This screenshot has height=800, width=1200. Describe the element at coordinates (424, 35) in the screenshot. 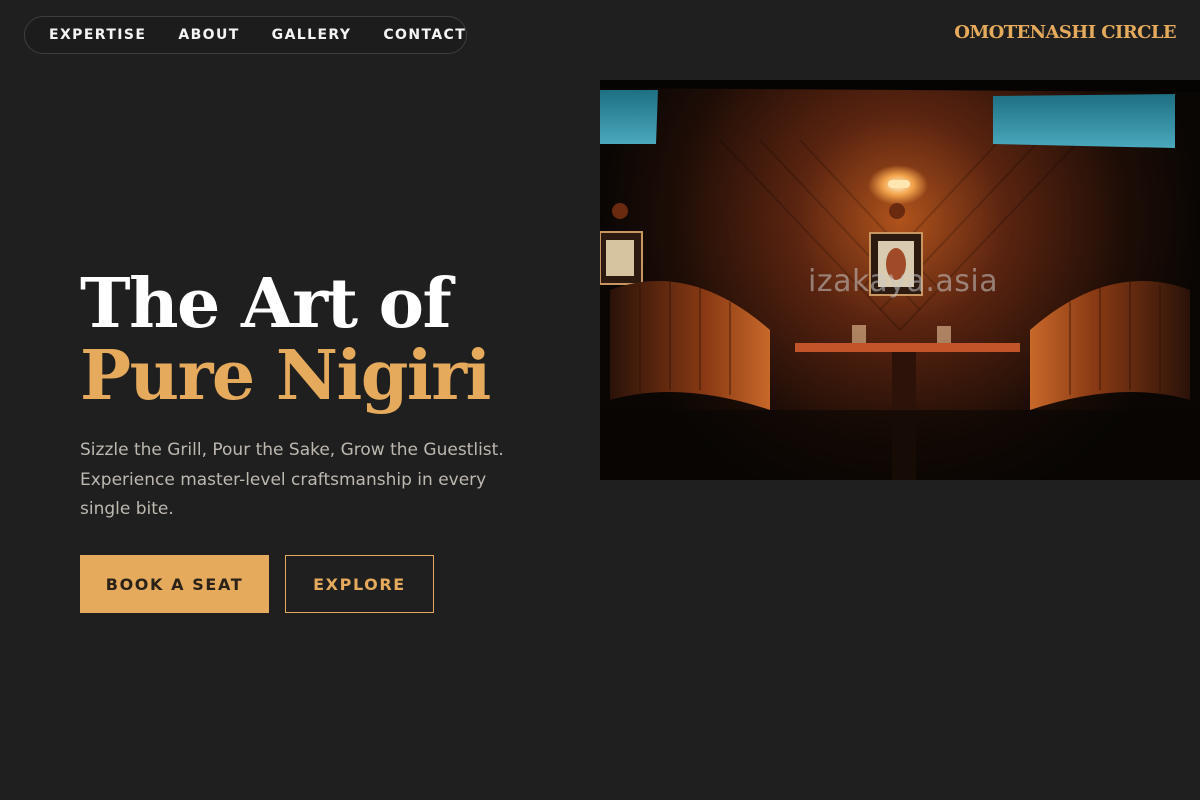

I see `nav-link-contact: CONTACT` at that location.